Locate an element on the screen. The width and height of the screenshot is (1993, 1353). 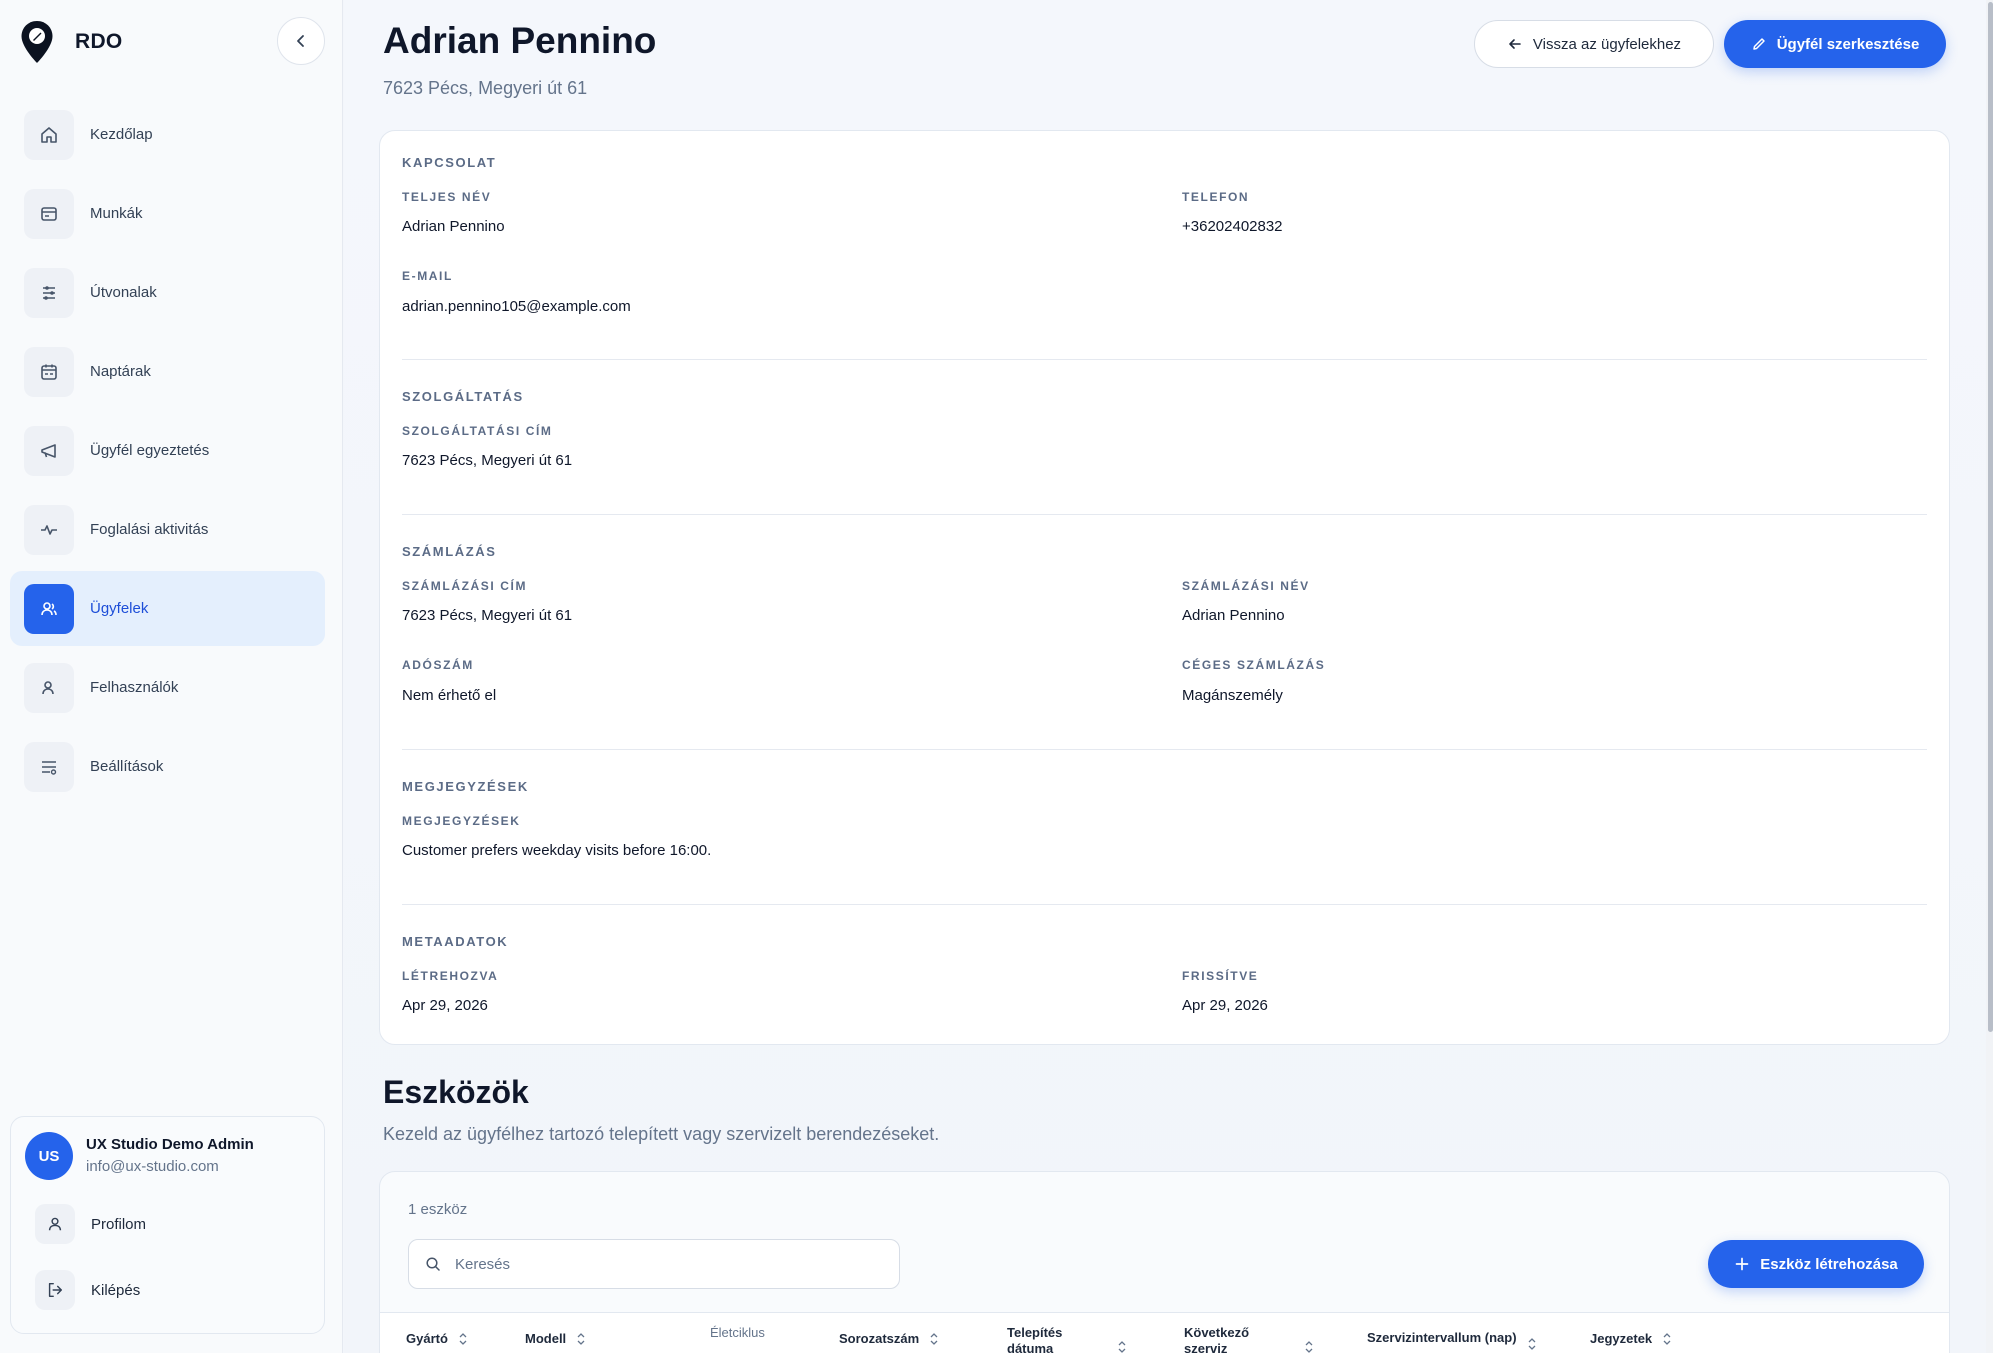
sidebar-item-users: Felhasználók is located at coordinates (167, 687).